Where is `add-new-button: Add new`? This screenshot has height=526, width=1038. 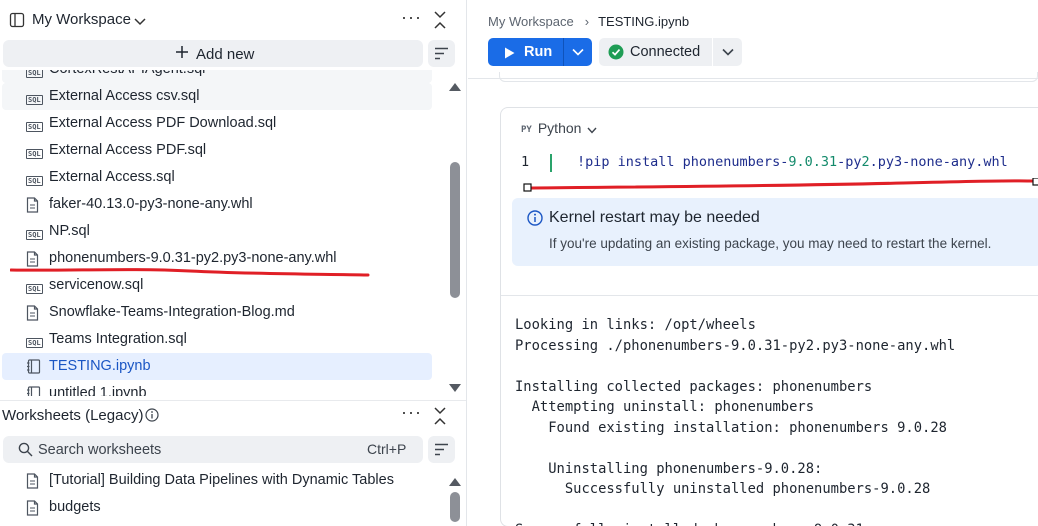 add-new-button: Add new is located at coordinates (213, 53).